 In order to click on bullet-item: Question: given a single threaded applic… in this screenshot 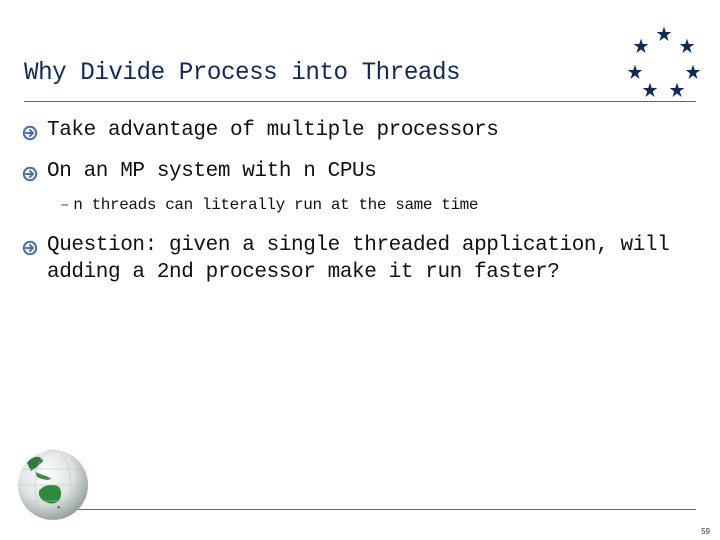, I will do `click(346, 259)`.